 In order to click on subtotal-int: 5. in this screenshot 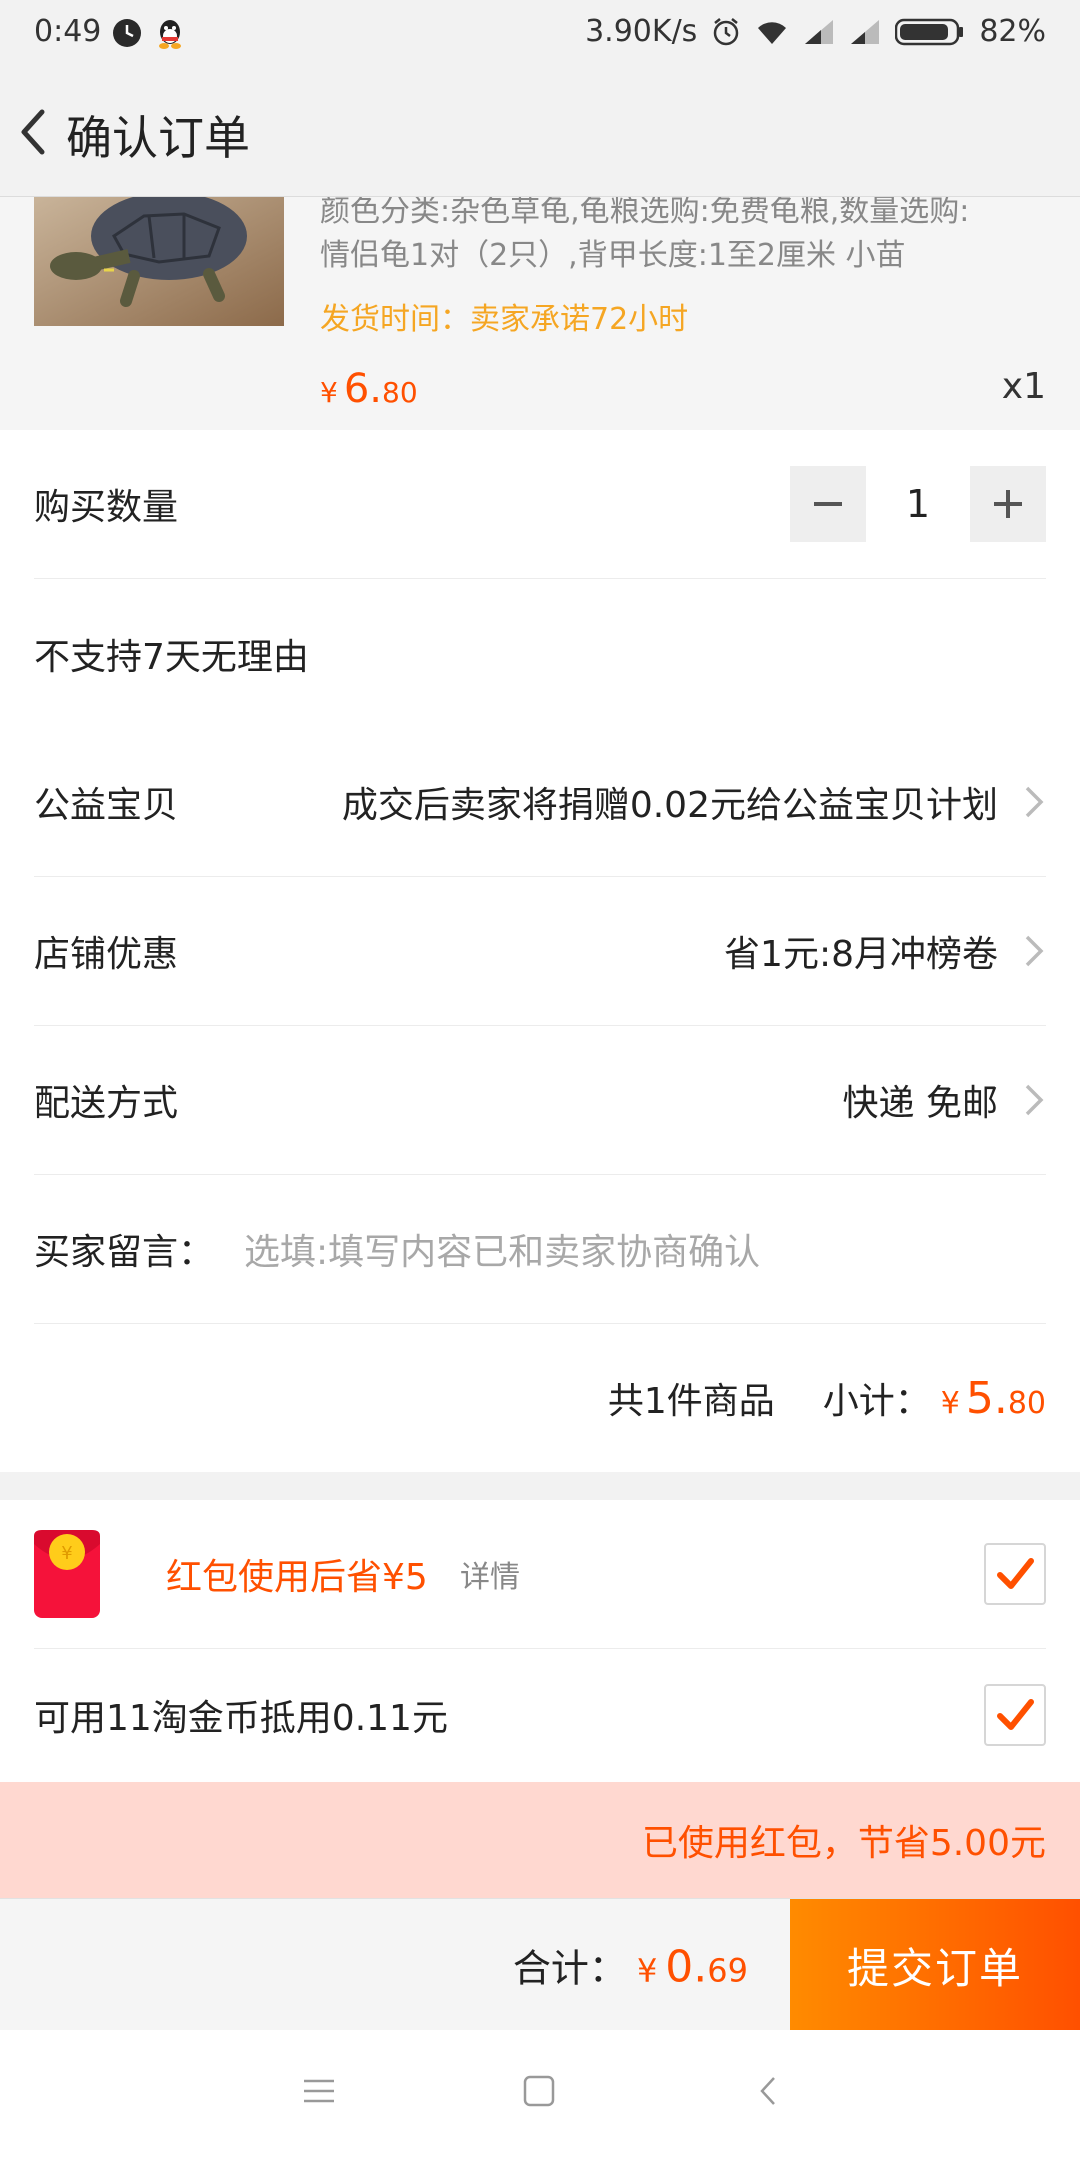, I will do `click(986, 1398)`.